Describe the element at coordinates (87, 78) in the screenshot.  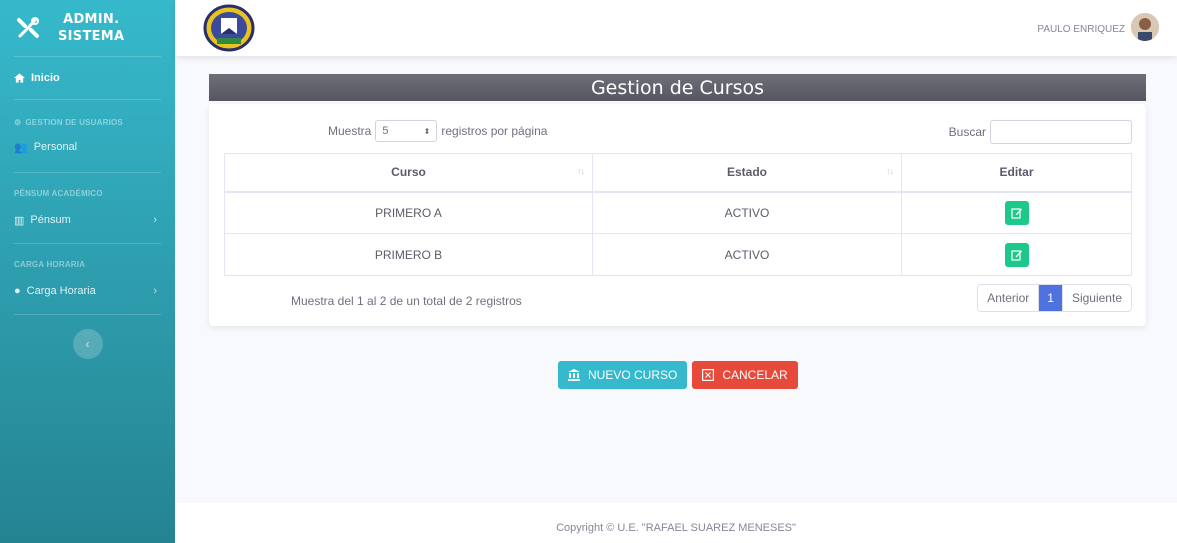
I see `sidebar-item-inicio: Inicio` at that location.